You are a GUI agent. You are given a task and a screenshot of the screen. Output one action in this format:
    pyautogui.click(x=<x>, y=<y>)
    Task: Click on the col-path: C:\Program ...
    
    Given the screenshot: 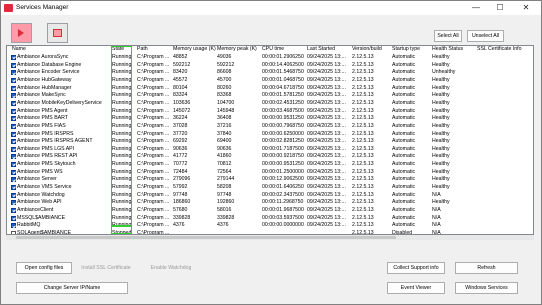 What is the action you would take?
    pyautogui.click(x=153, y=141)
    